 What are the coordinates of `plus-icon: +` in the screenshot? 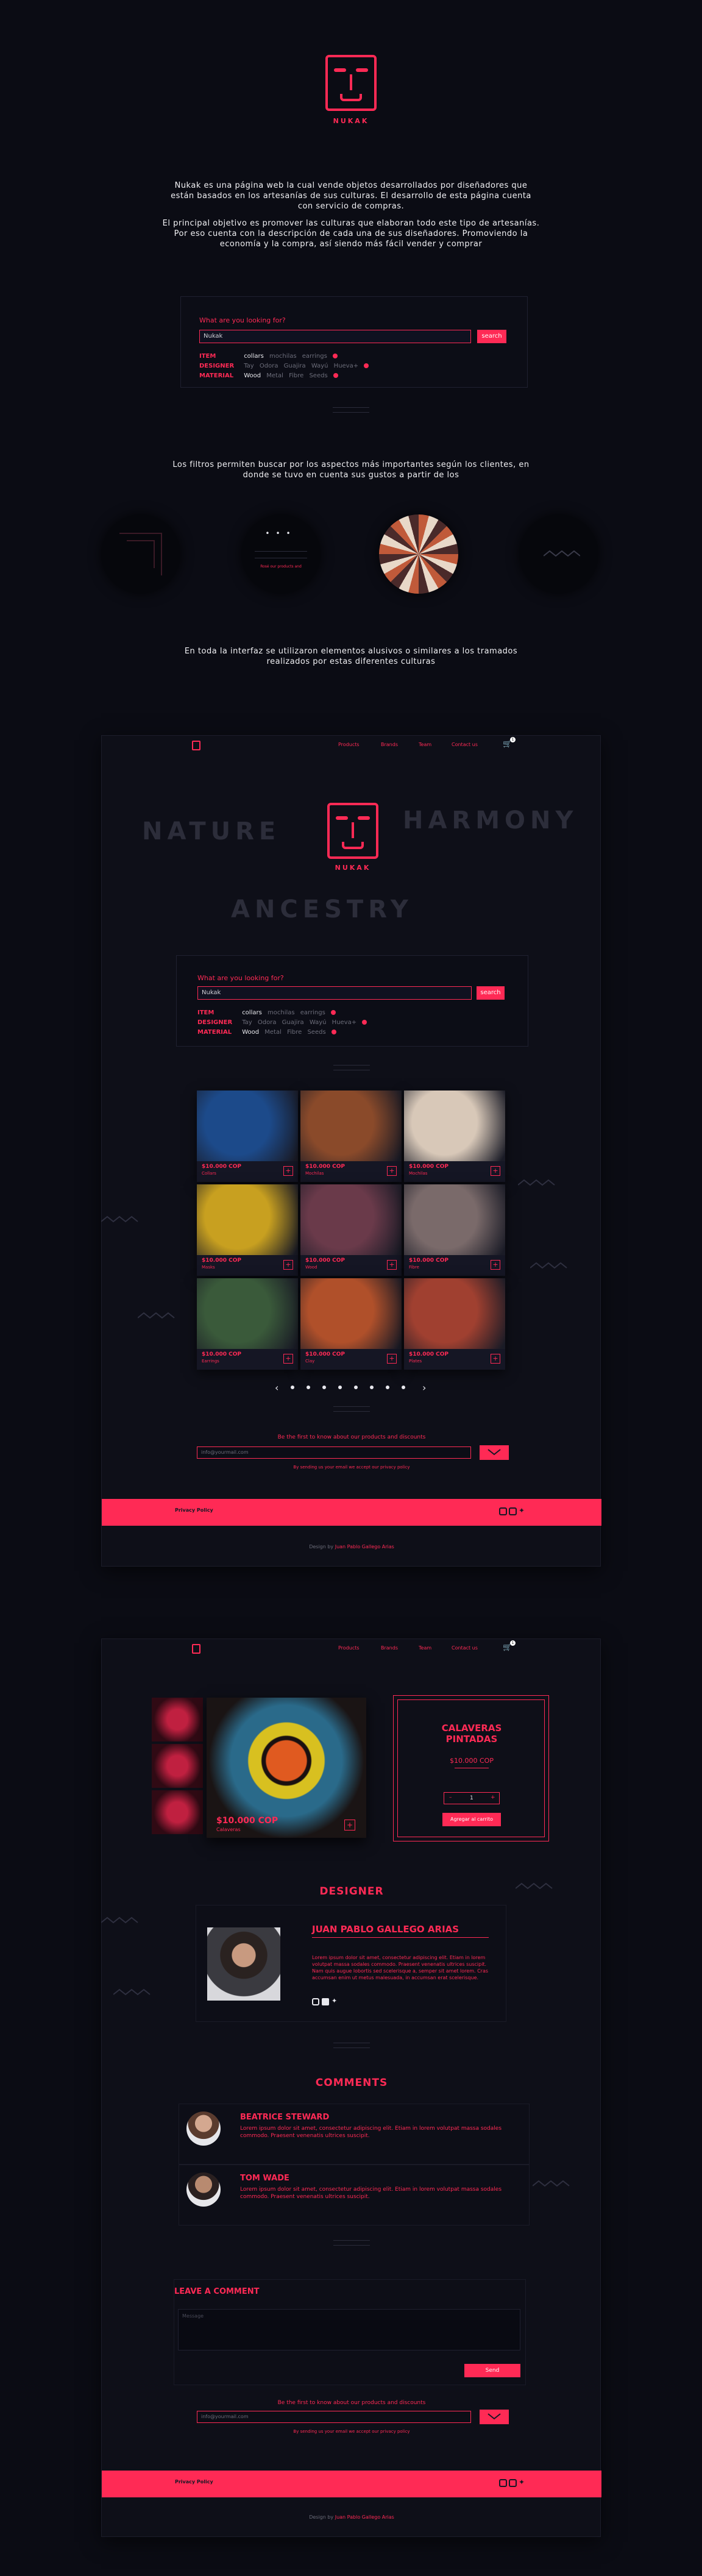 It's located at (493, 1798).